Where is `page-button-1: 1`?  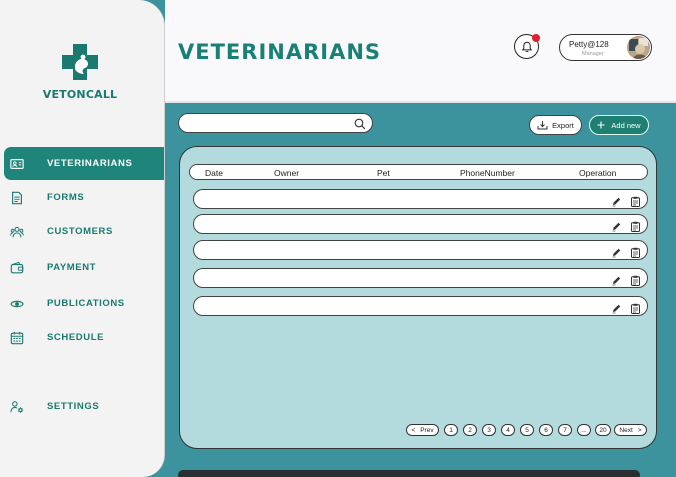 page-button-1: 1 is located at coordinates (451, 430).